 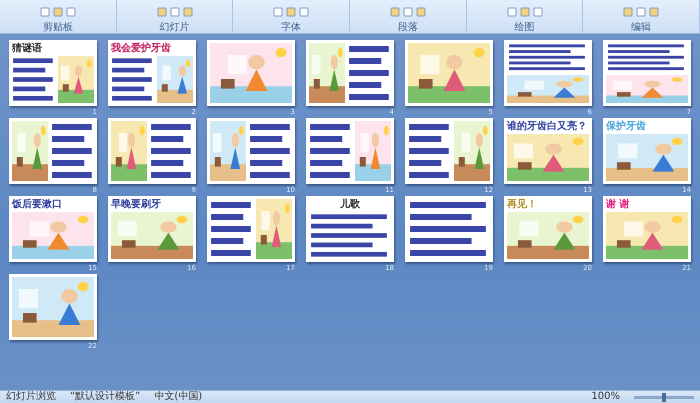 I want to click on slide-title: 再见！, so click(x=522, y=204).